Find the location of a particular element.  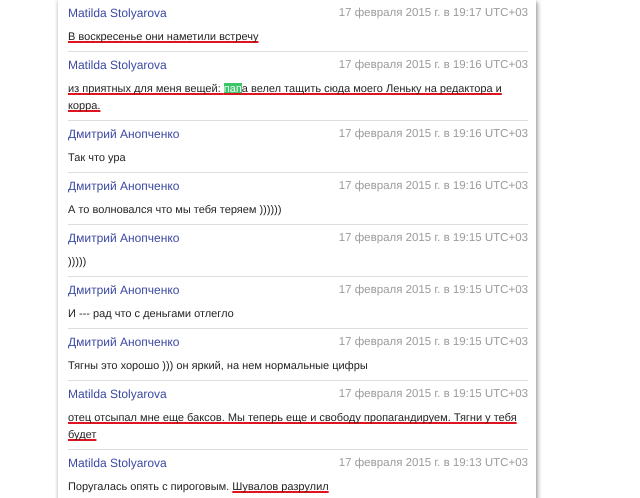

message-text: отец отсыпал мне еще баксов. Мы теперь еще и свободу пропагандируем. Тягни у тебя будет is located at coordinates (293, 427).